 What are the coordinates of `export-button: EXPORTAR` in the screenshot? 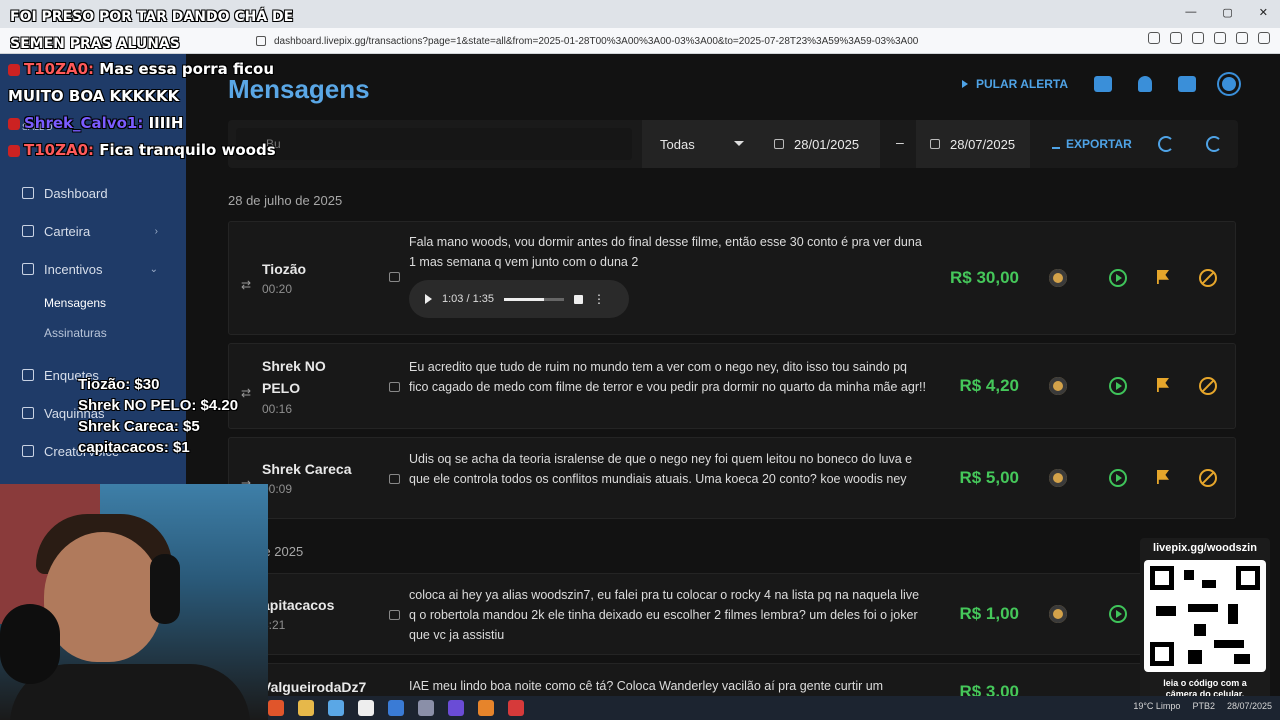 It's located at (1092, 144).